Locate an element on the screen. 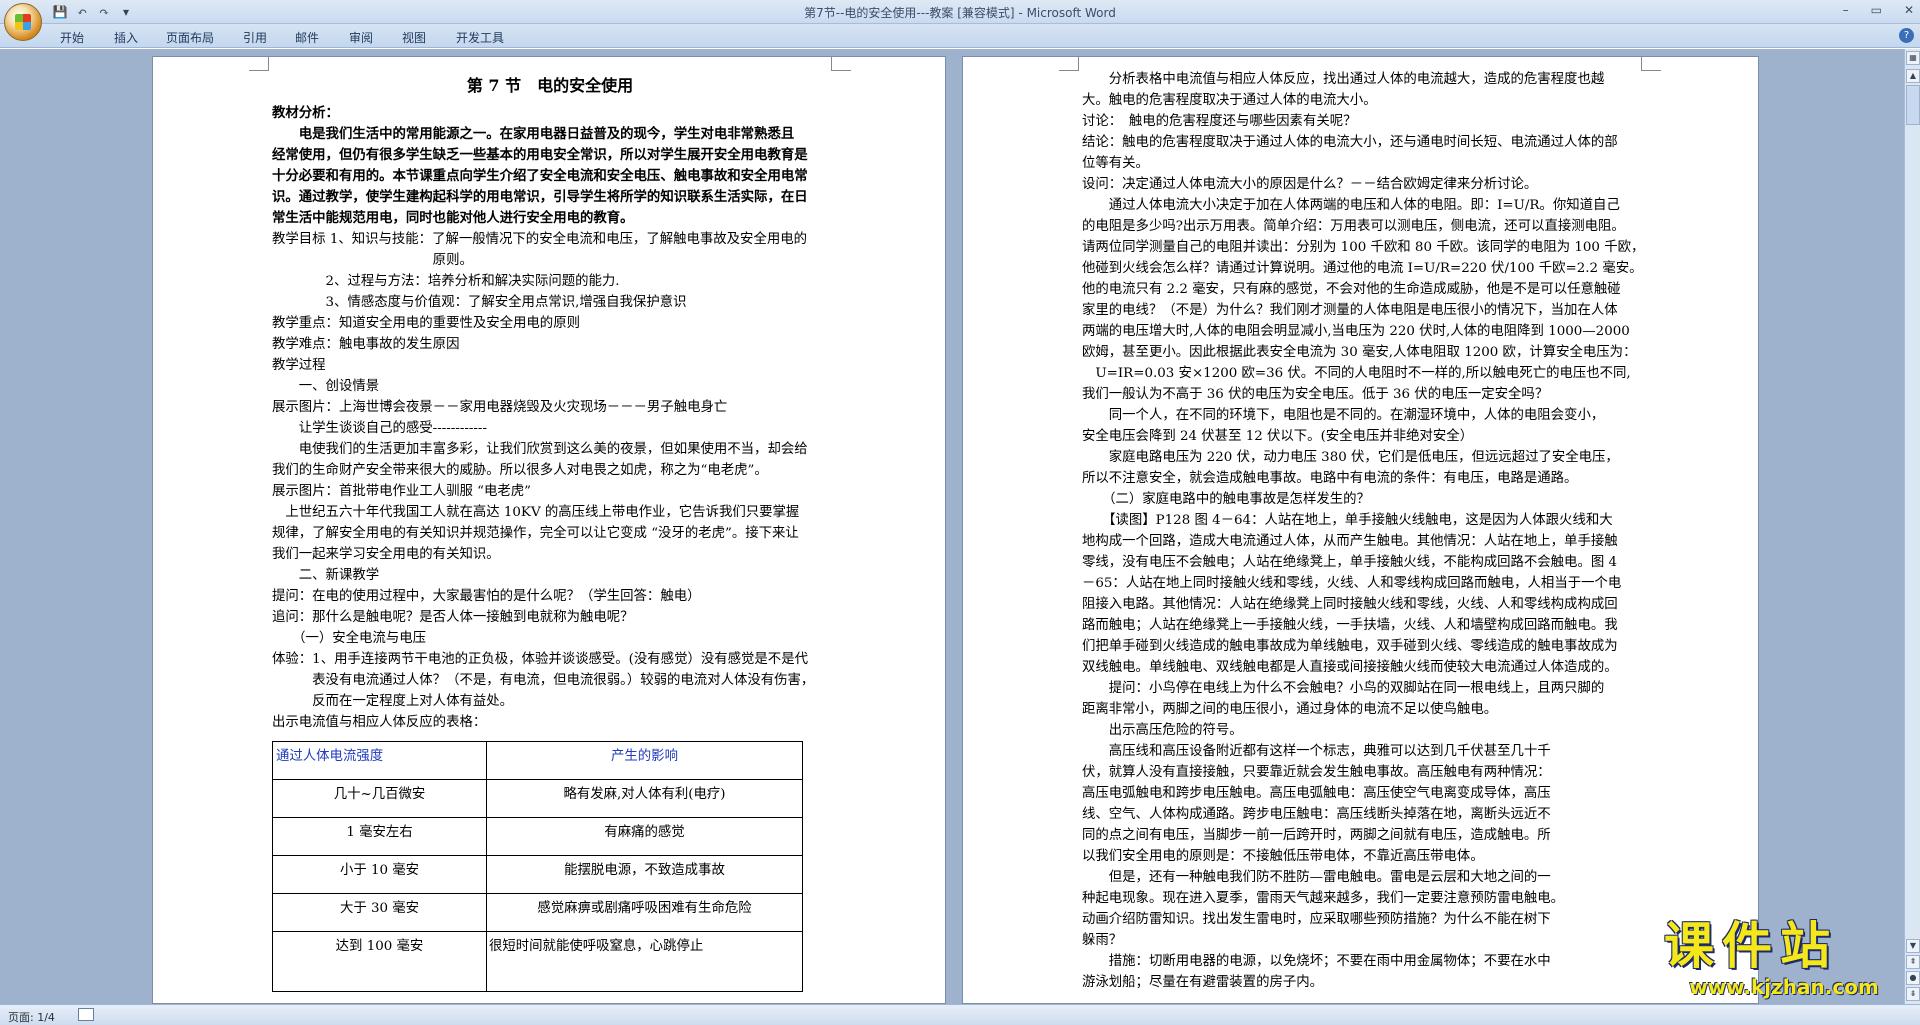 This screenshot has height=1025, width=1920. table-row: 达到 100 毫安 很短时间就能使呼吸窒息，心跳停止 is located at coordinates (537, 961).